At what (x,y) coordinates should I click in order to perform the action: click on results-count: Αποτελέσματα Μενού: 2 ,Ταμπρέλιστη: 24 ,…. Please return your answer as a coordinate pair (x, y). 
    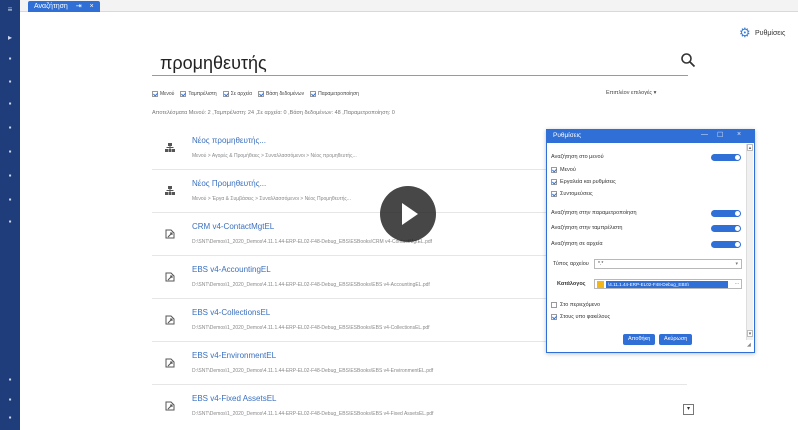
    Looking at the image, I should click on (273, 113).